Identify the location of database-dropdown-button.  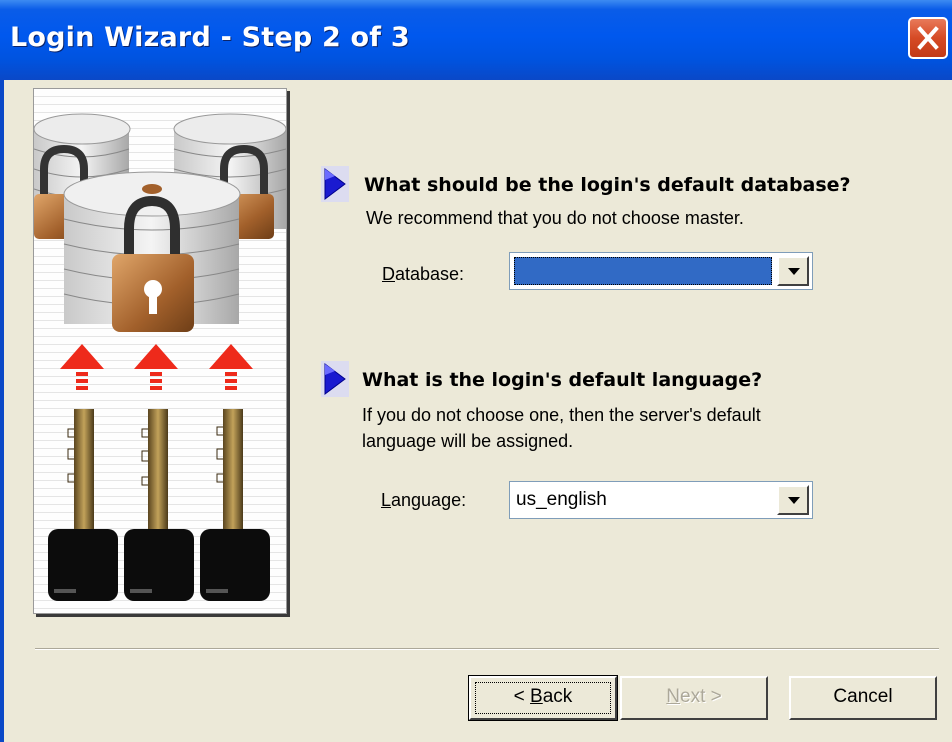
(793, 271).